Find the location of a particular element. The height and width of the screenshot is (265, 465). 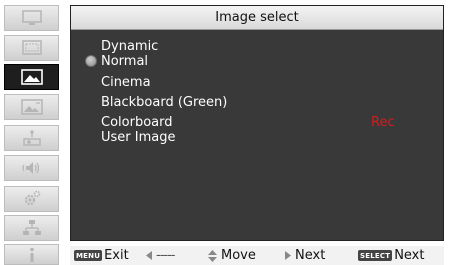

selected-radio-icon is located at coordinates (91, 61).